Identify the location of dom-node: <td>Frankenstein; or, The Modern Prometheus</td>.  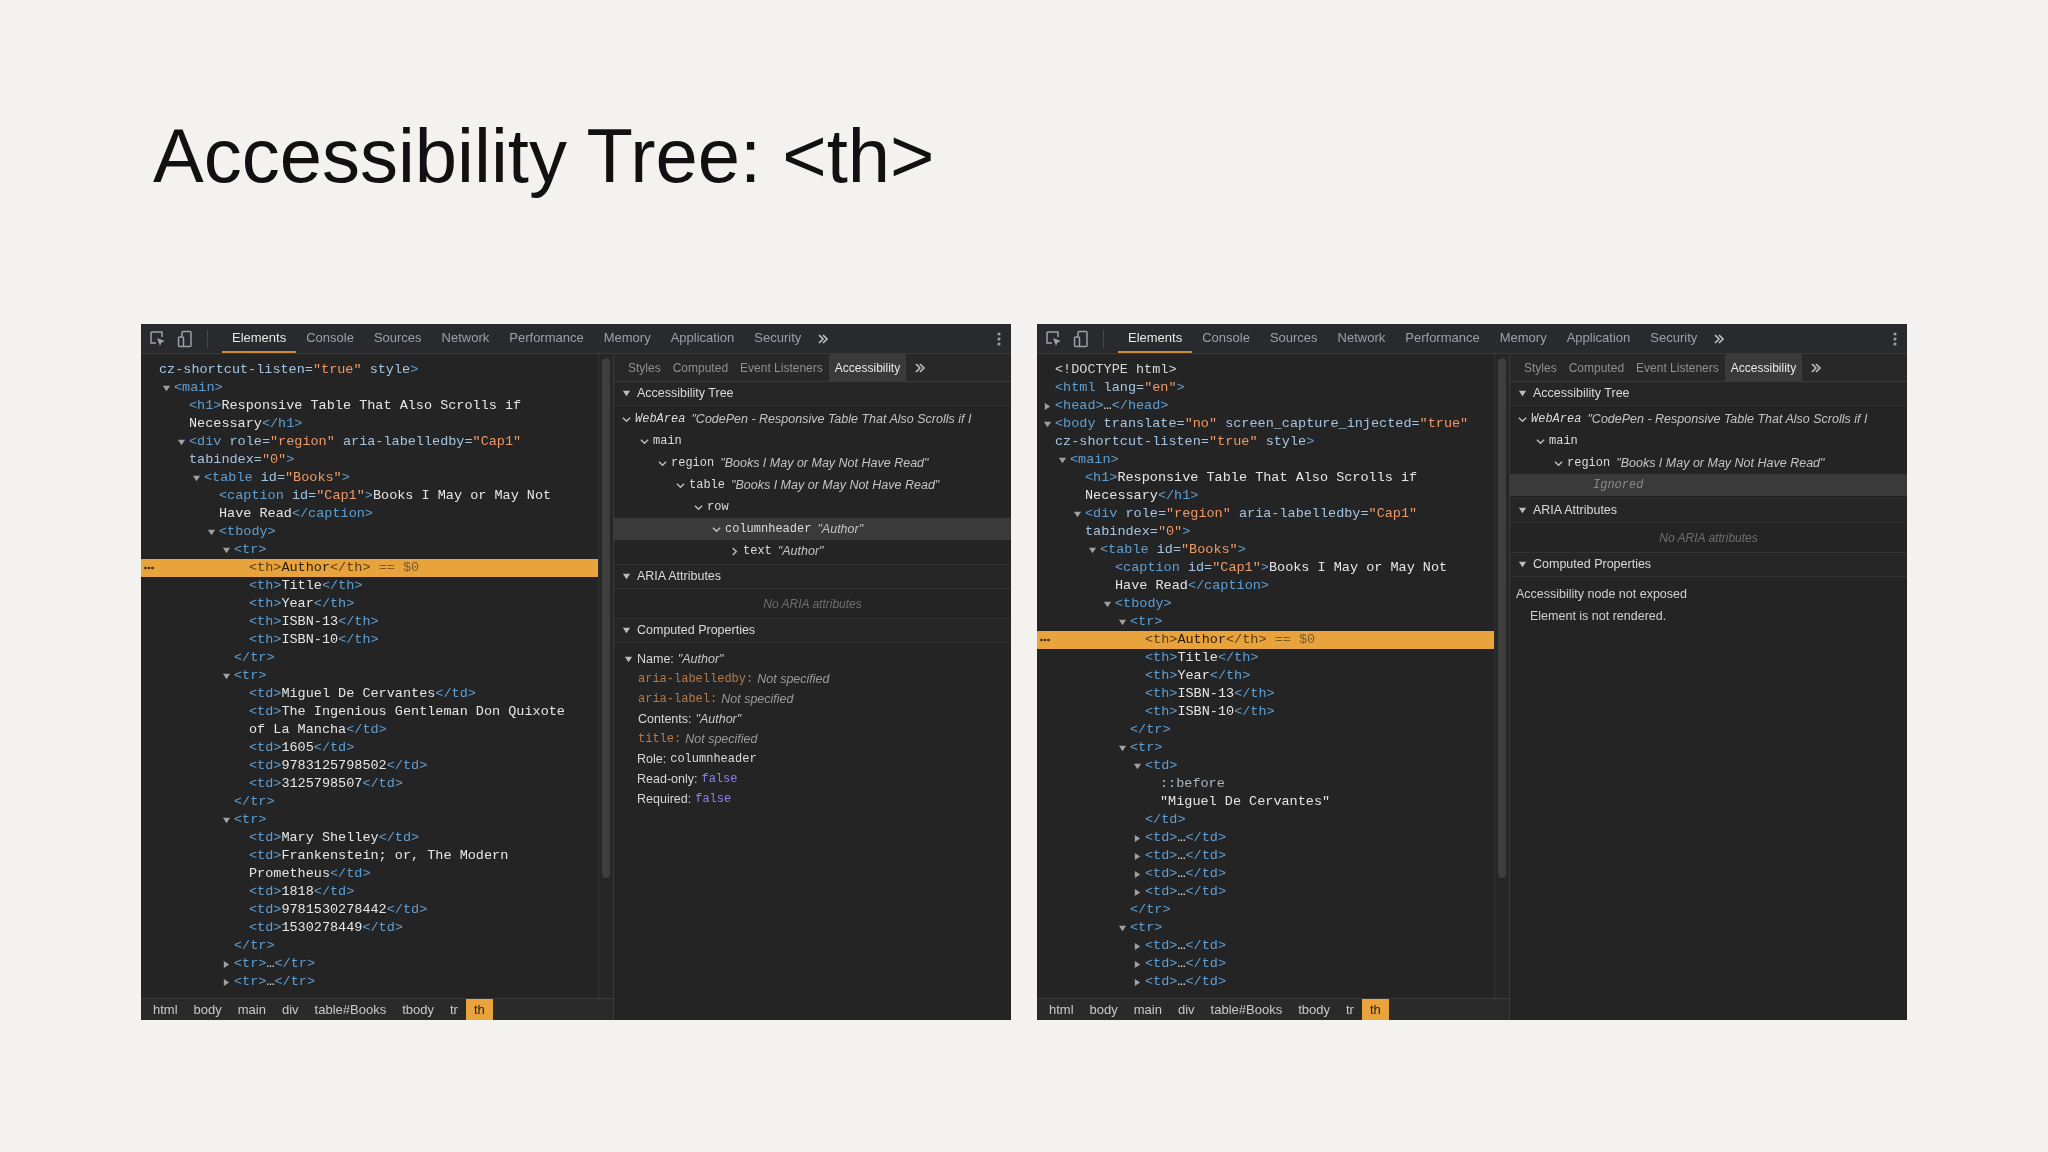
(369, 865).